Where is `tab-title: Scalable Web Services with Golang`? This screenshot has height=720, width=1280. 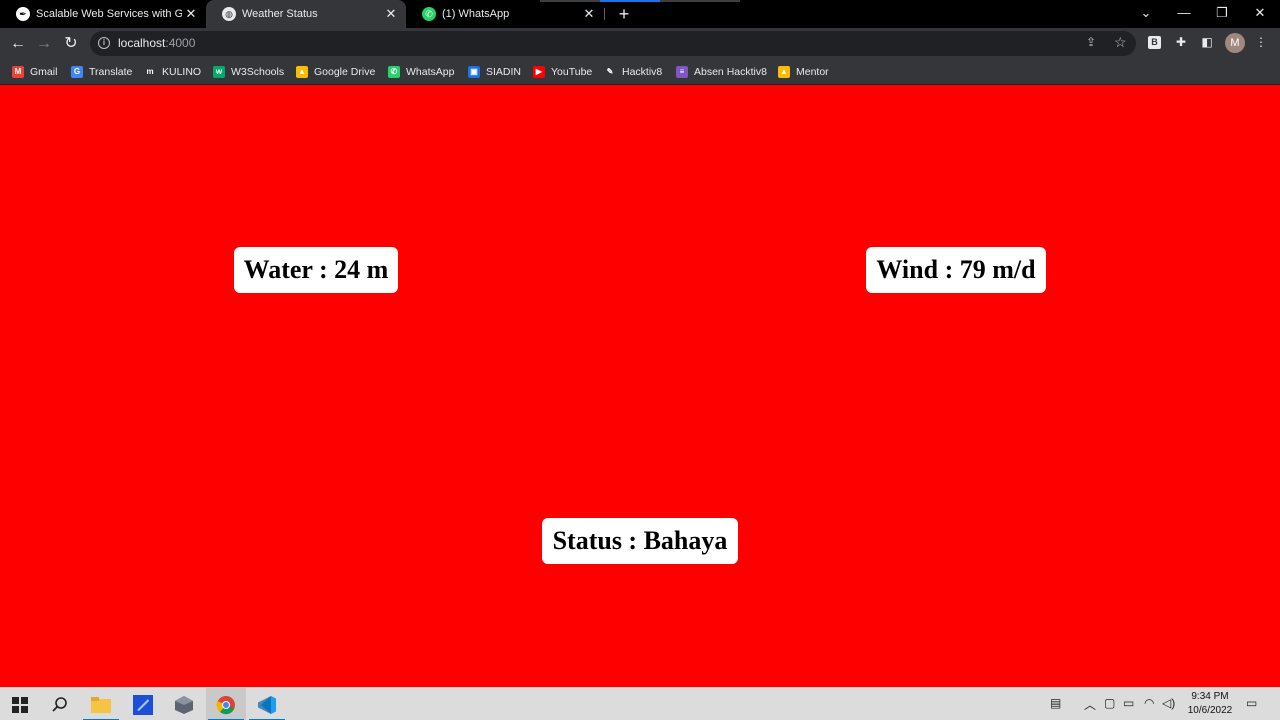 tab-title: Scalable Web Services with Golang is located at coordinates (109, 14).